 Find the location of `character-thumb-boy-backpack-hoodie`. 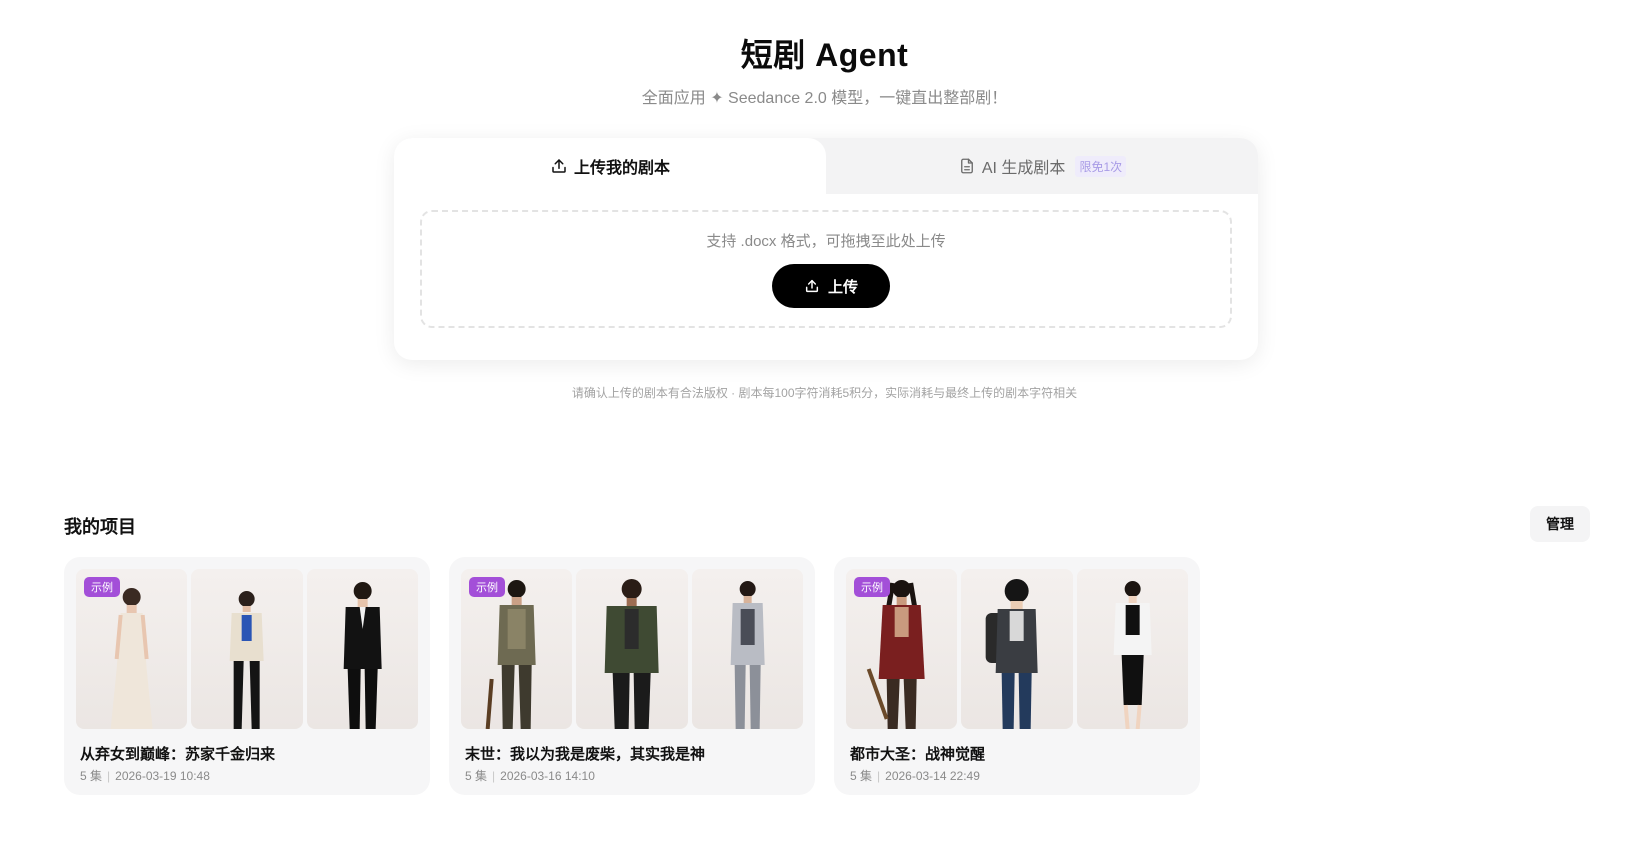

character-thumb-boy-backpack-hoodie is located at coordinates (1017, 649).